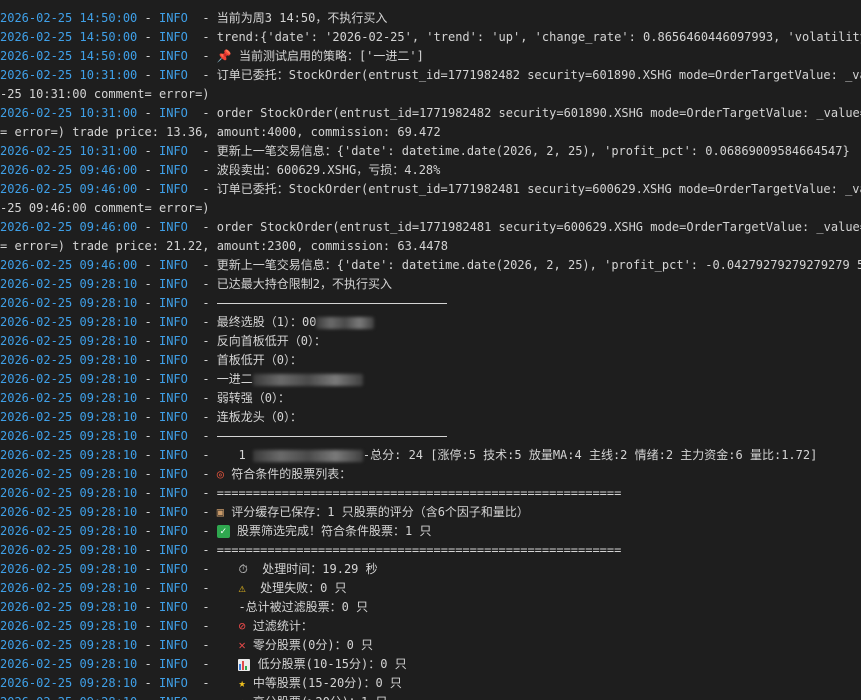 The image size is (861, 700). What do you see at coordinates (181, 379) in the screenshot?
I see `log-line: 2026-02-25 09:28:10 - INFO - 一进二` at bounding box center [181, 379].